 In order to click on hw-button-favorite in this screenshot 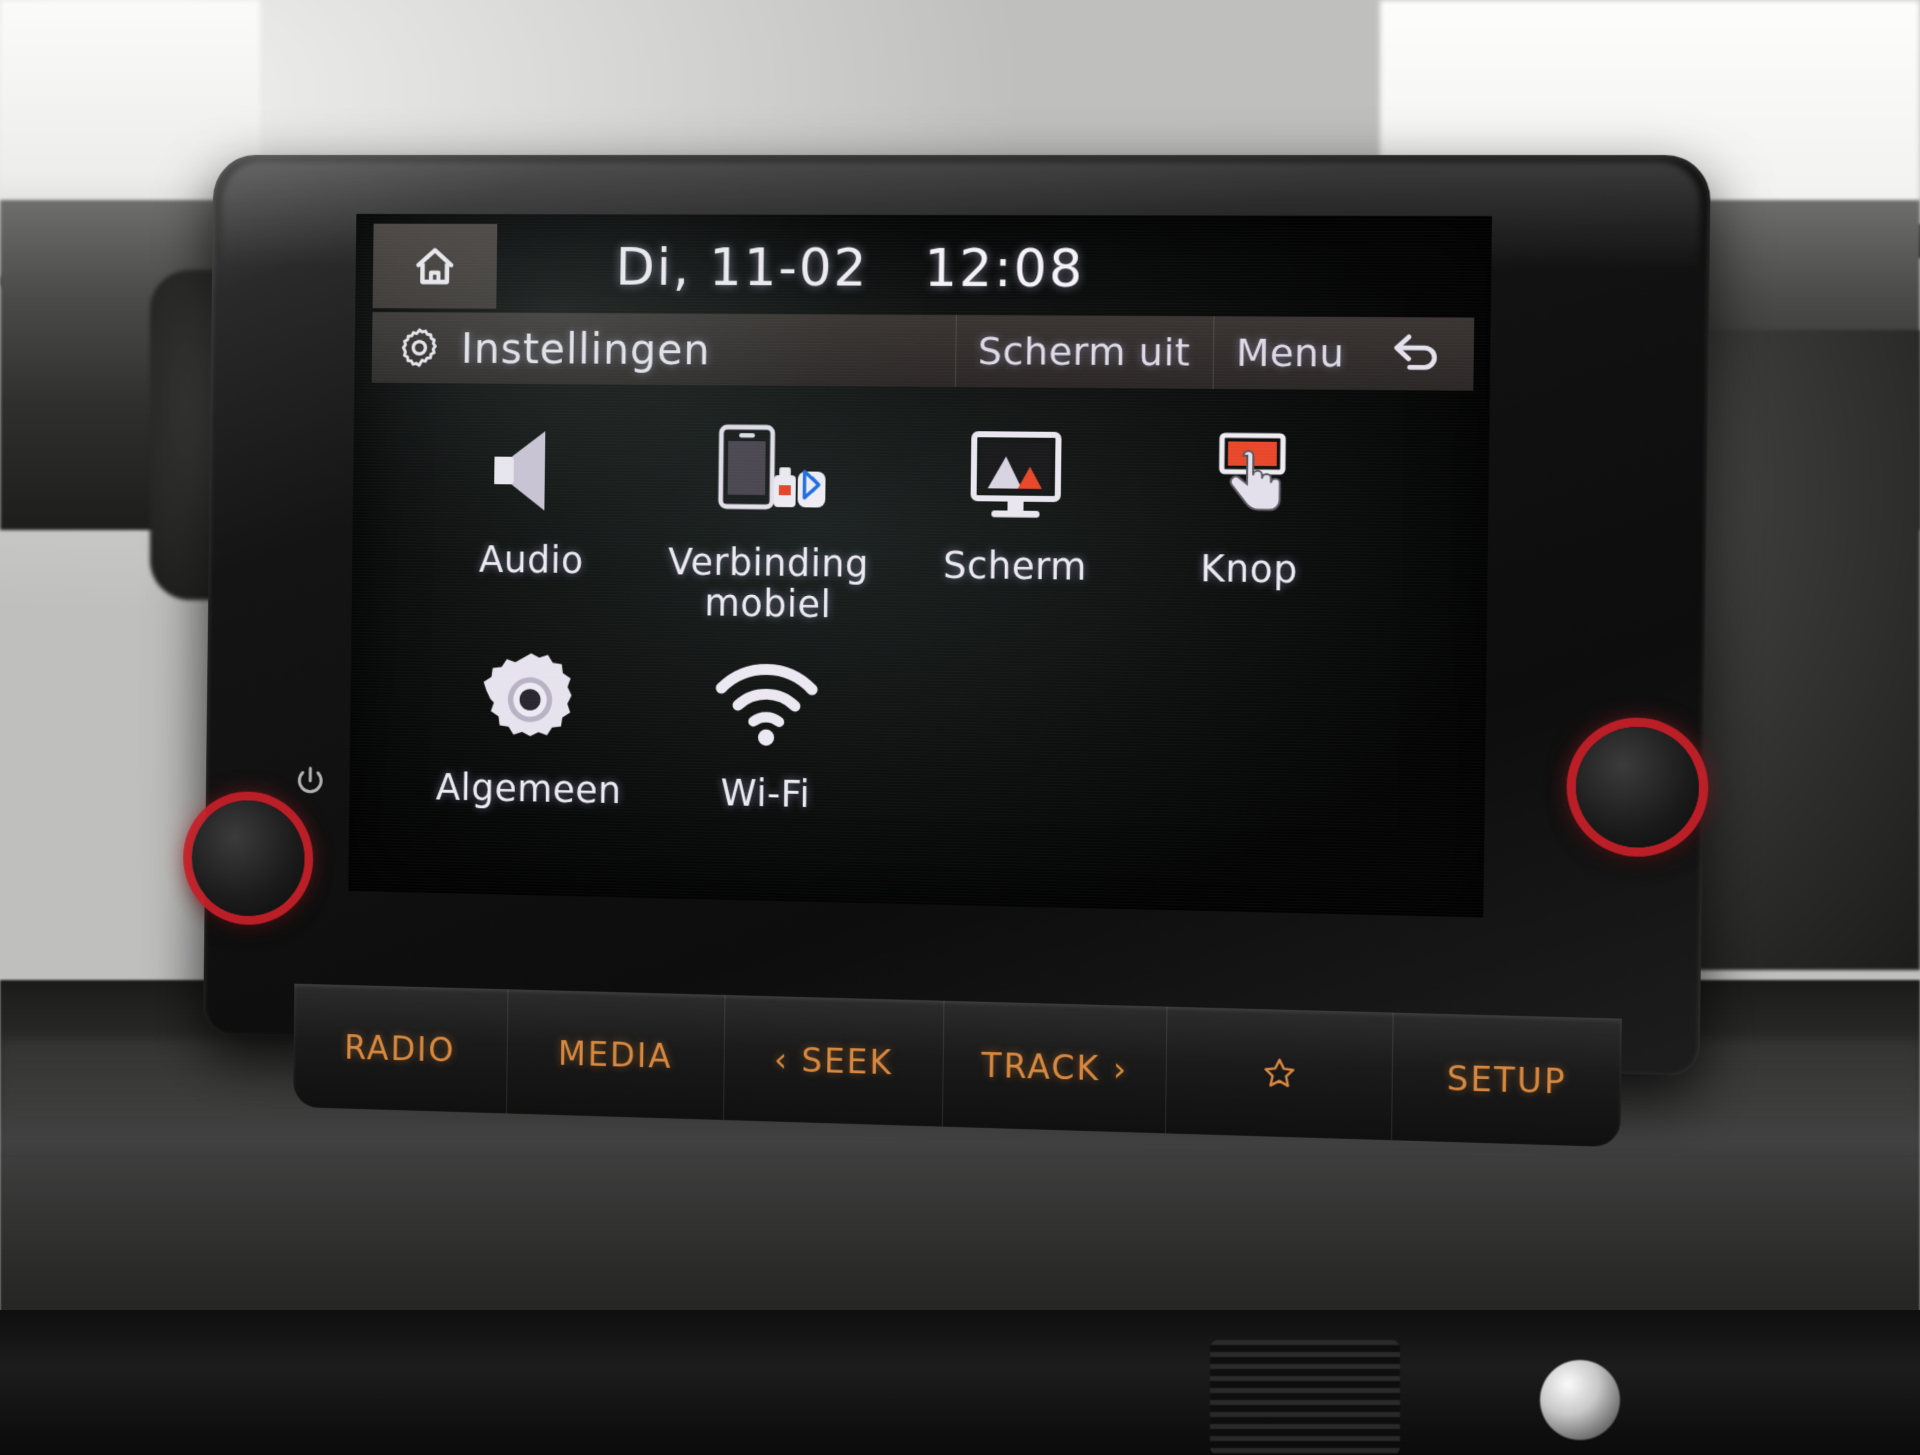, I will do `click(1279, 1073)`.